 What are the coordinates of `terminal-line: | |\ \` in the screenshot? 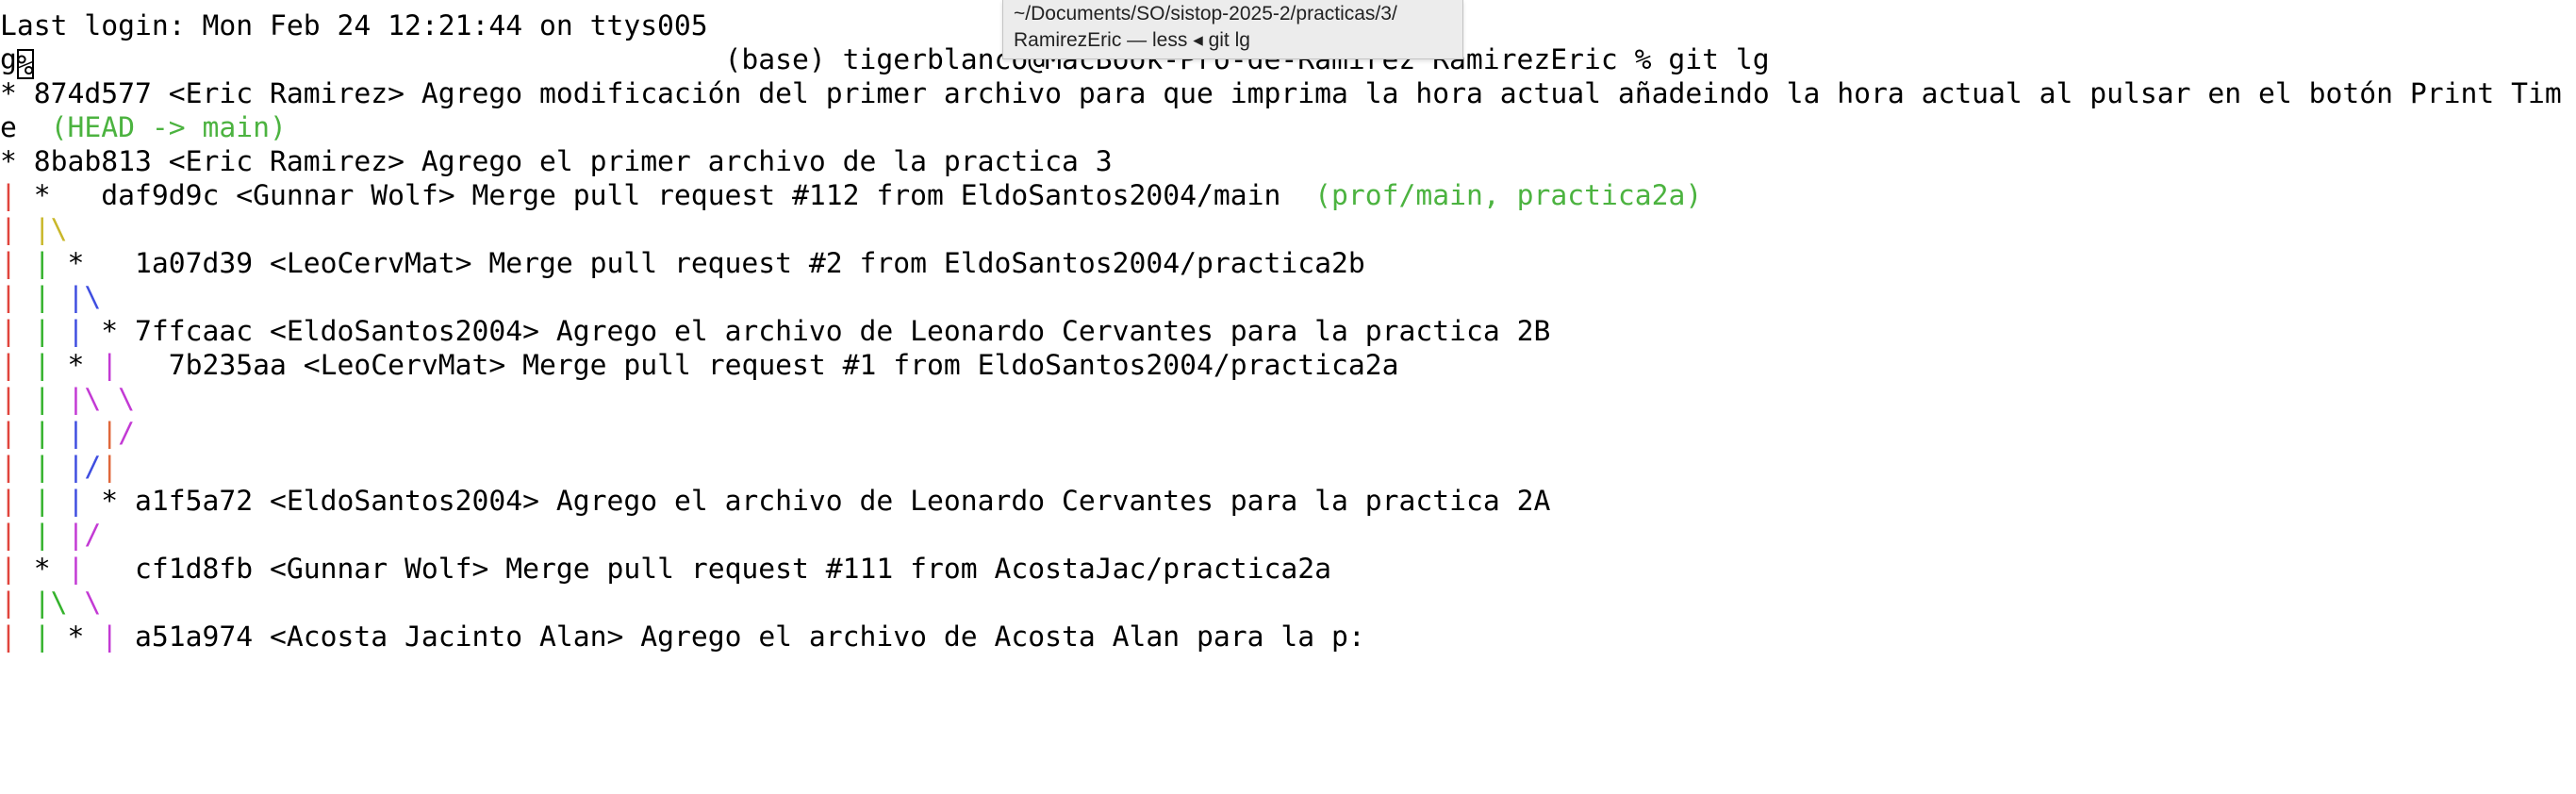 It's located at (50, 603).